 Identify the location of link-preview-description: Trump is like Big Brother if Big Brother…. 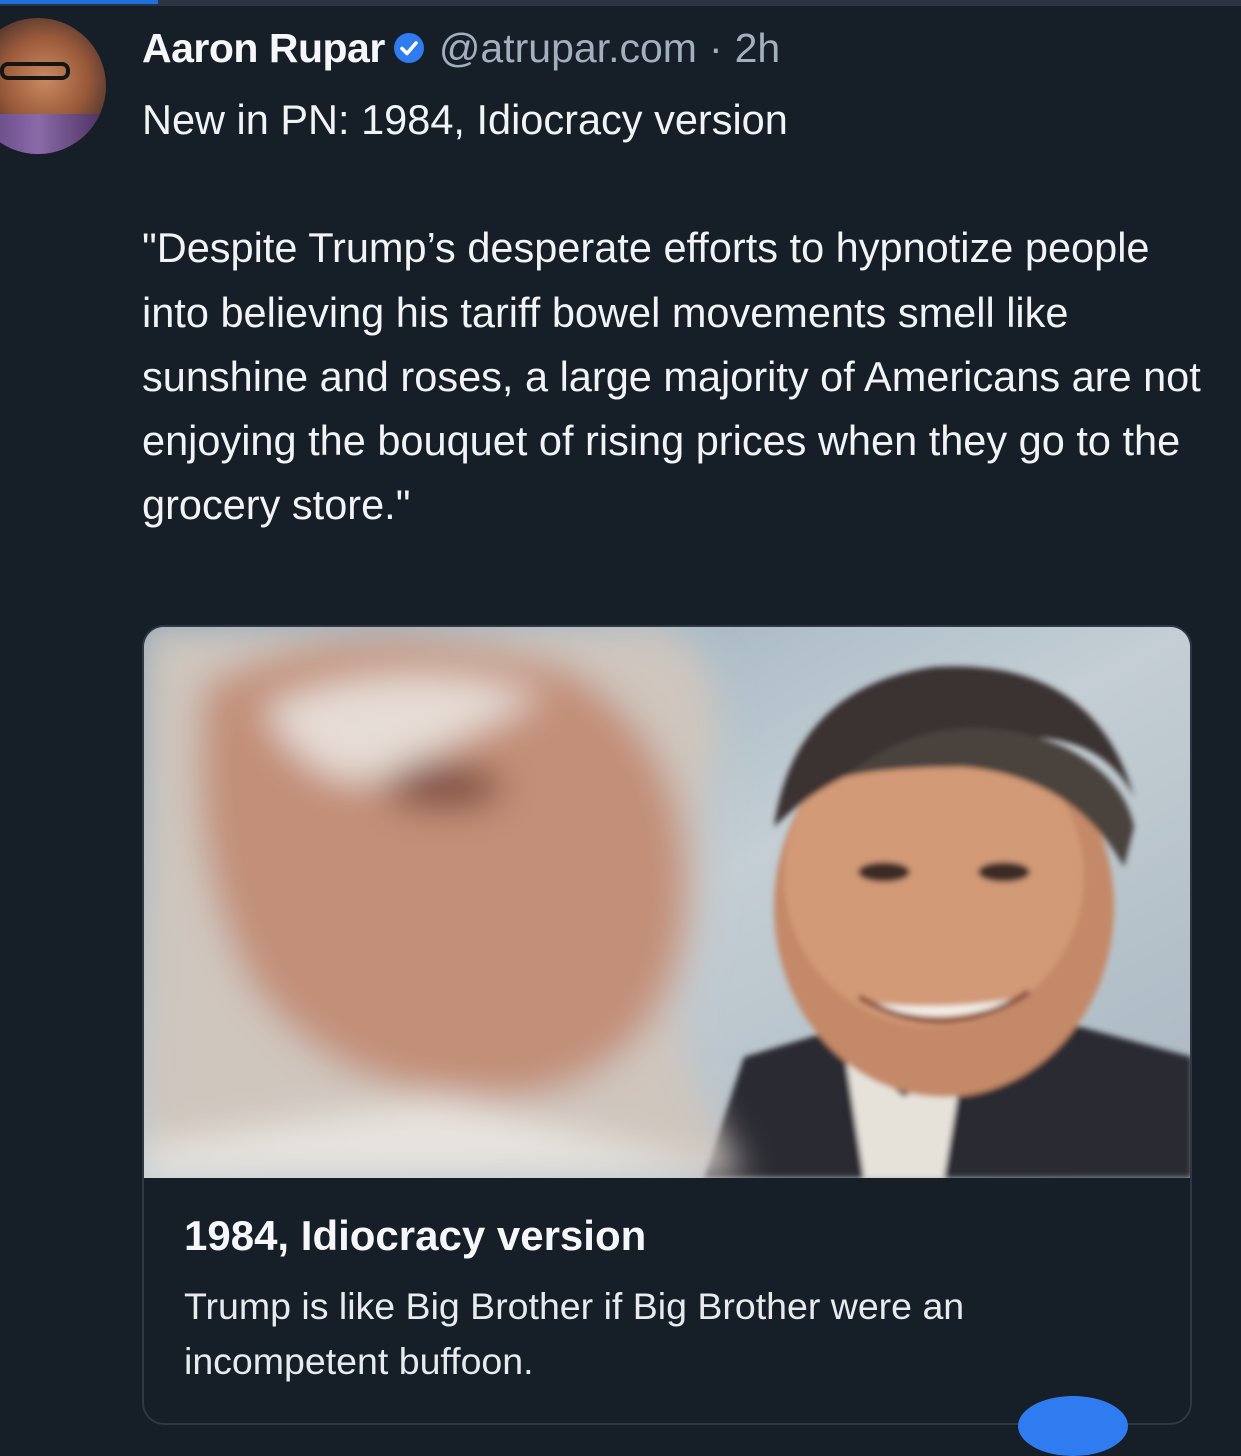
(574, 1333).